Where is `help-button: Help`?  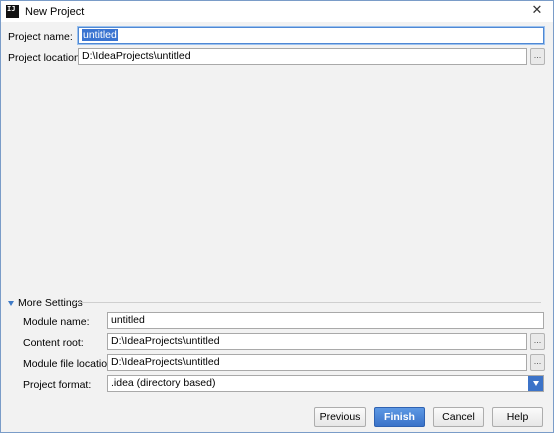
help-button: Help is located at coordinates (517, 417).